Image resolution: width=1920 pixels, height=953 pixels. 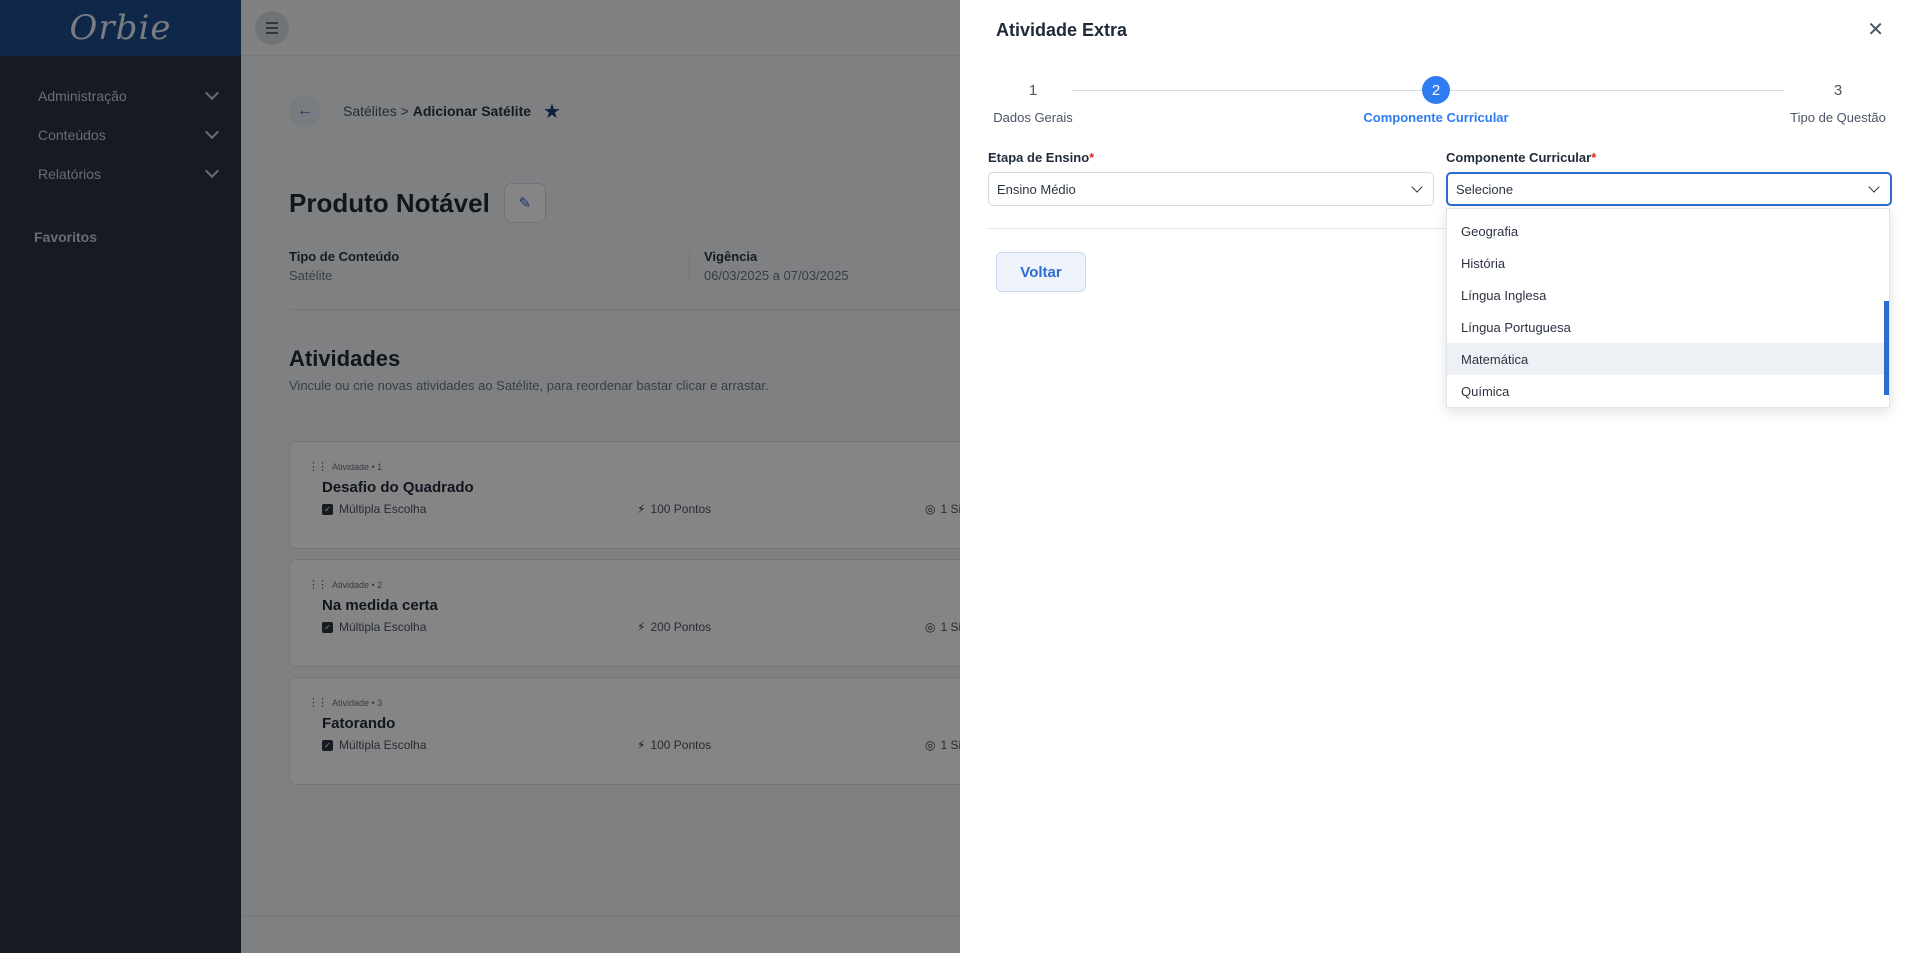 What do you see at coordinates (1668, 359) in the screenshot?
I see `dropdown-option-hovered: Matemática` at bounding box center [1668, 359].